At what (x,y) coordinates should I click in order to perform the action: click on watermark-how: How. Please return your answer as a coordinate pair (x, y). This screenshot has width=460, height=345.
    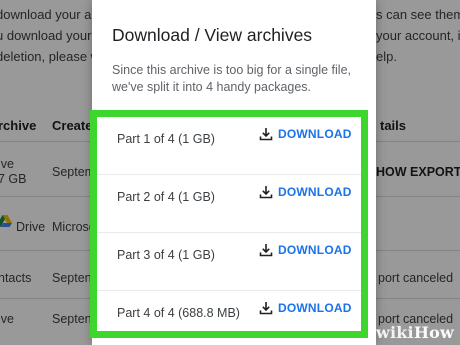
    Looking at the image, I should click on (433, 332).